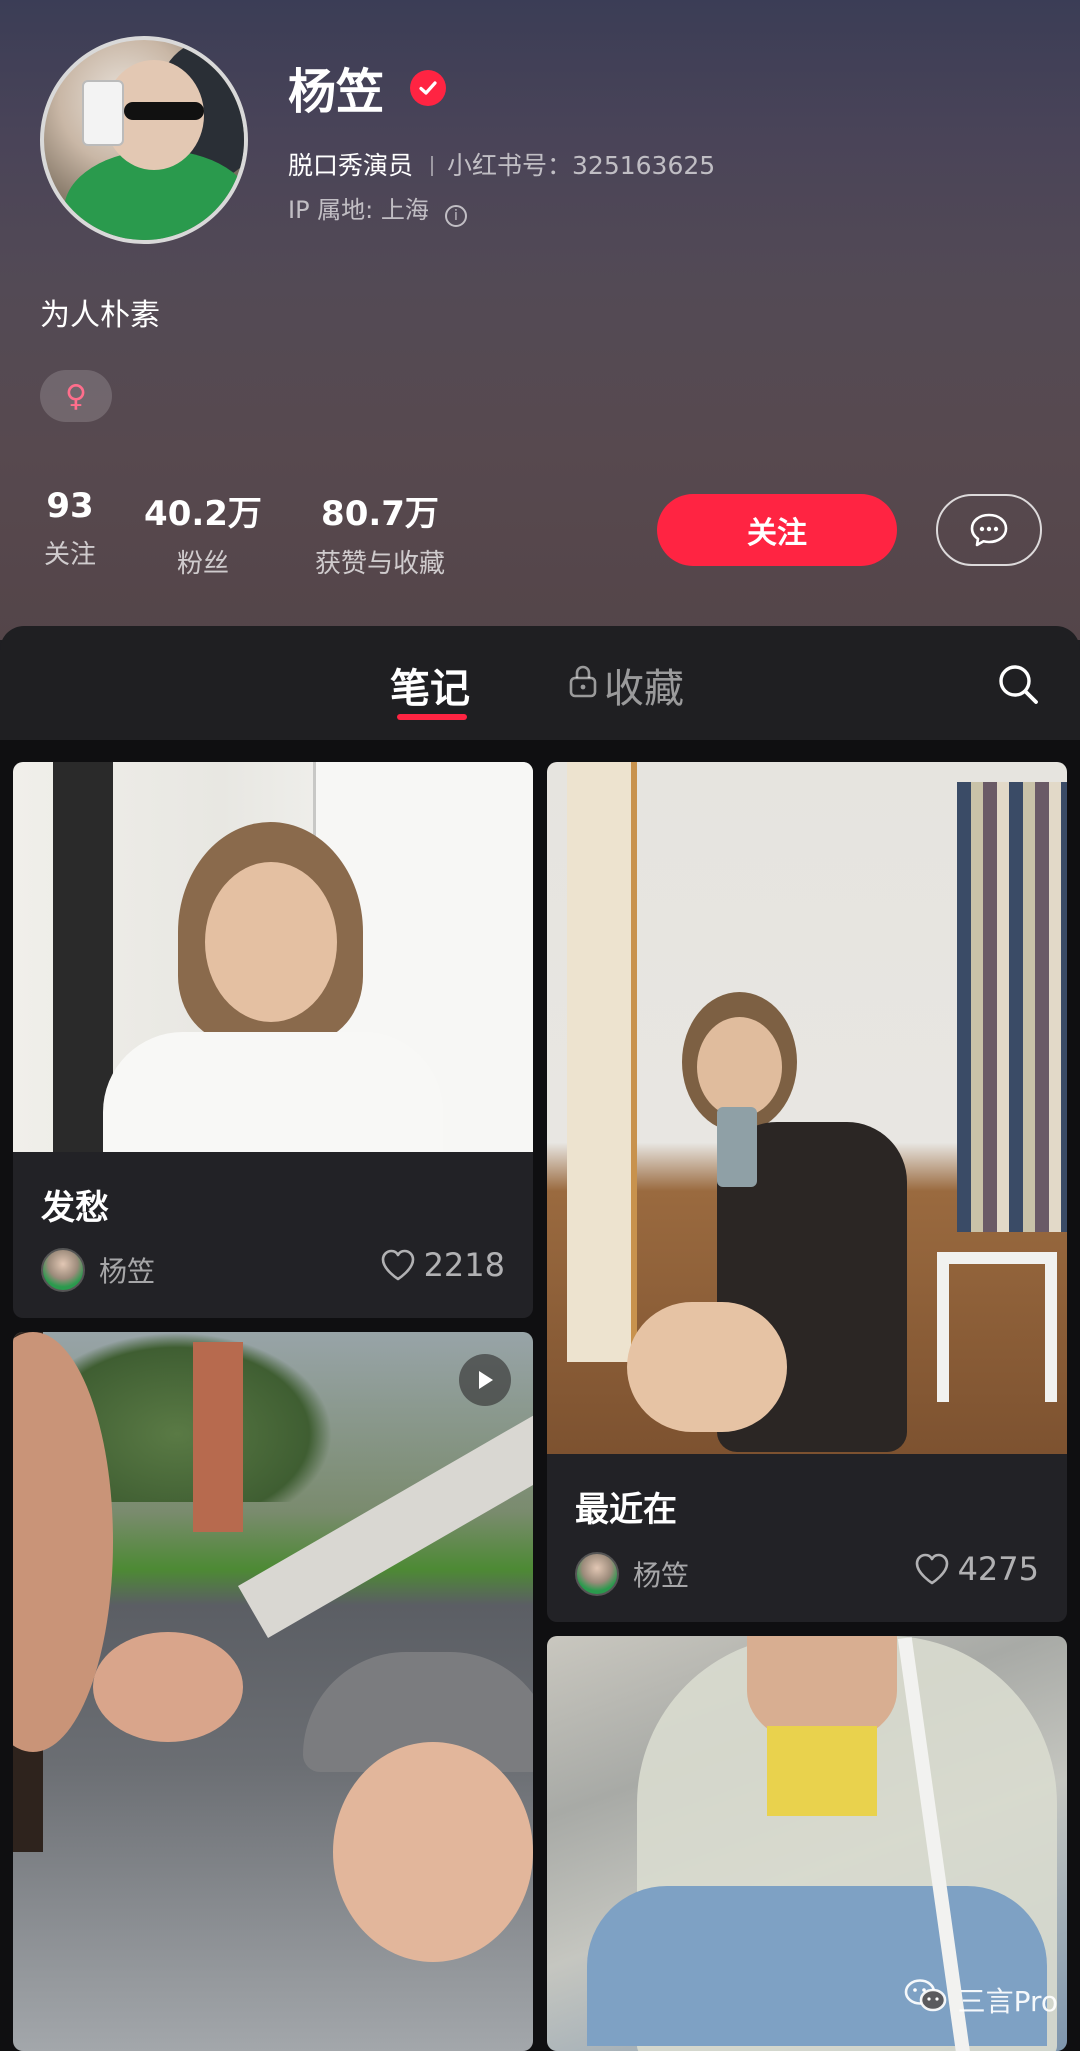  I want to click on active-tab-indicator, so click(432, 717).